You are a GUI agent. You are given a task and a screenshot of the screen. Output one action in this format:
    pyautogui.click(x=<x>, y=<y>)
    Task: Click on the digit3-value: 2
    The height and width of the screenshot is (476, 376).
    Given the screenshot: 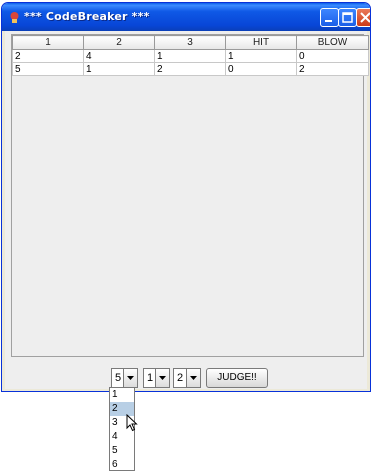 What is the action you would take?
    pyautogui.click(x=180, y=378)
    